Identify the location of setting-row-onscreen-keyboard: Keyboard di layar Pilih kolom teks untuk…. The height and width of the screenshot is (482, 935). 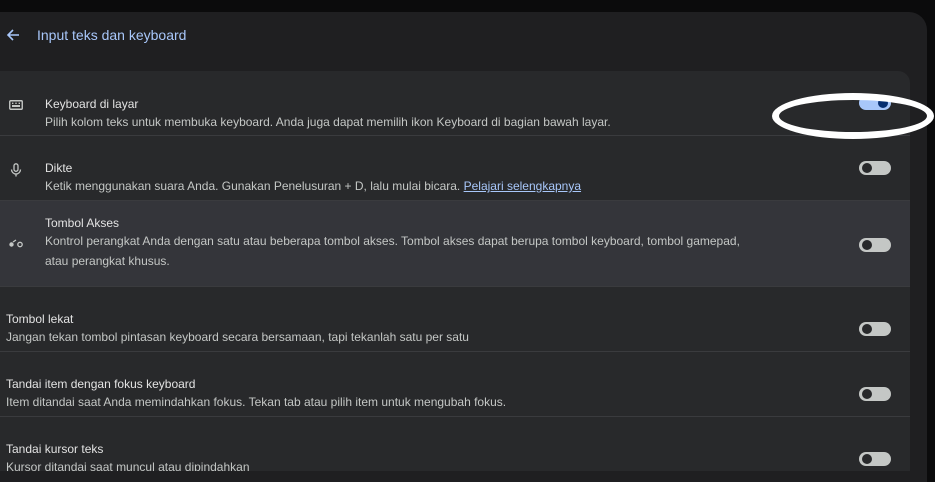
(455, 103).